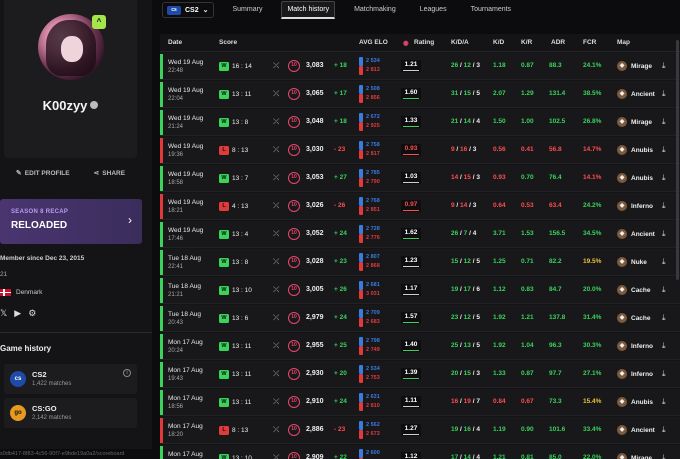  What do you see at coordinates (188, 10) in the screenshot?
I see `game-selector: cs CS2 ⌄` at bounding box center [188, 10].